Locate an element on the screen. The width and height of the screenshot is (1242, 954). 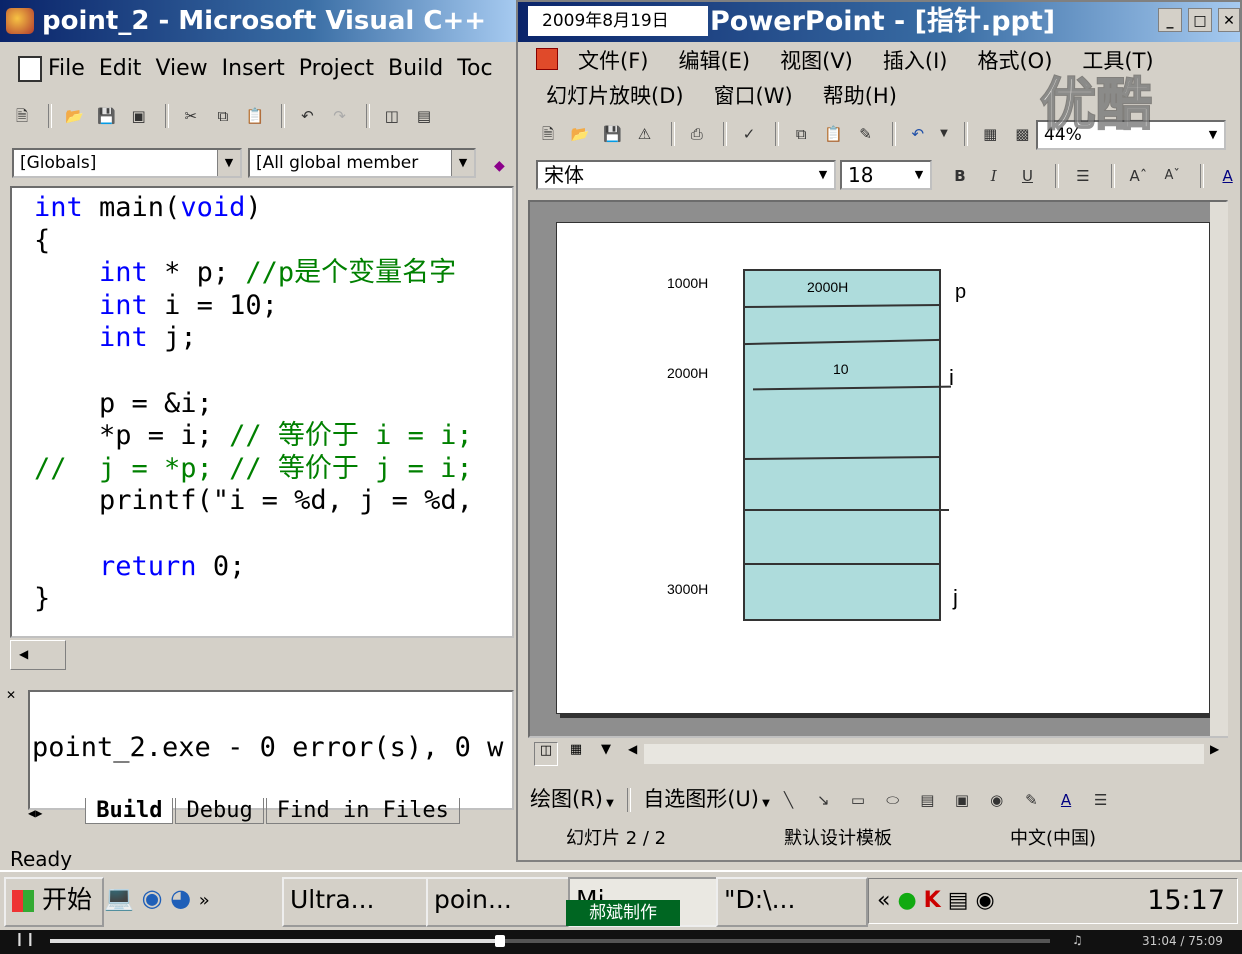
code-line: int * p; //p是个变量名字 is located at coordinates (253, 273).